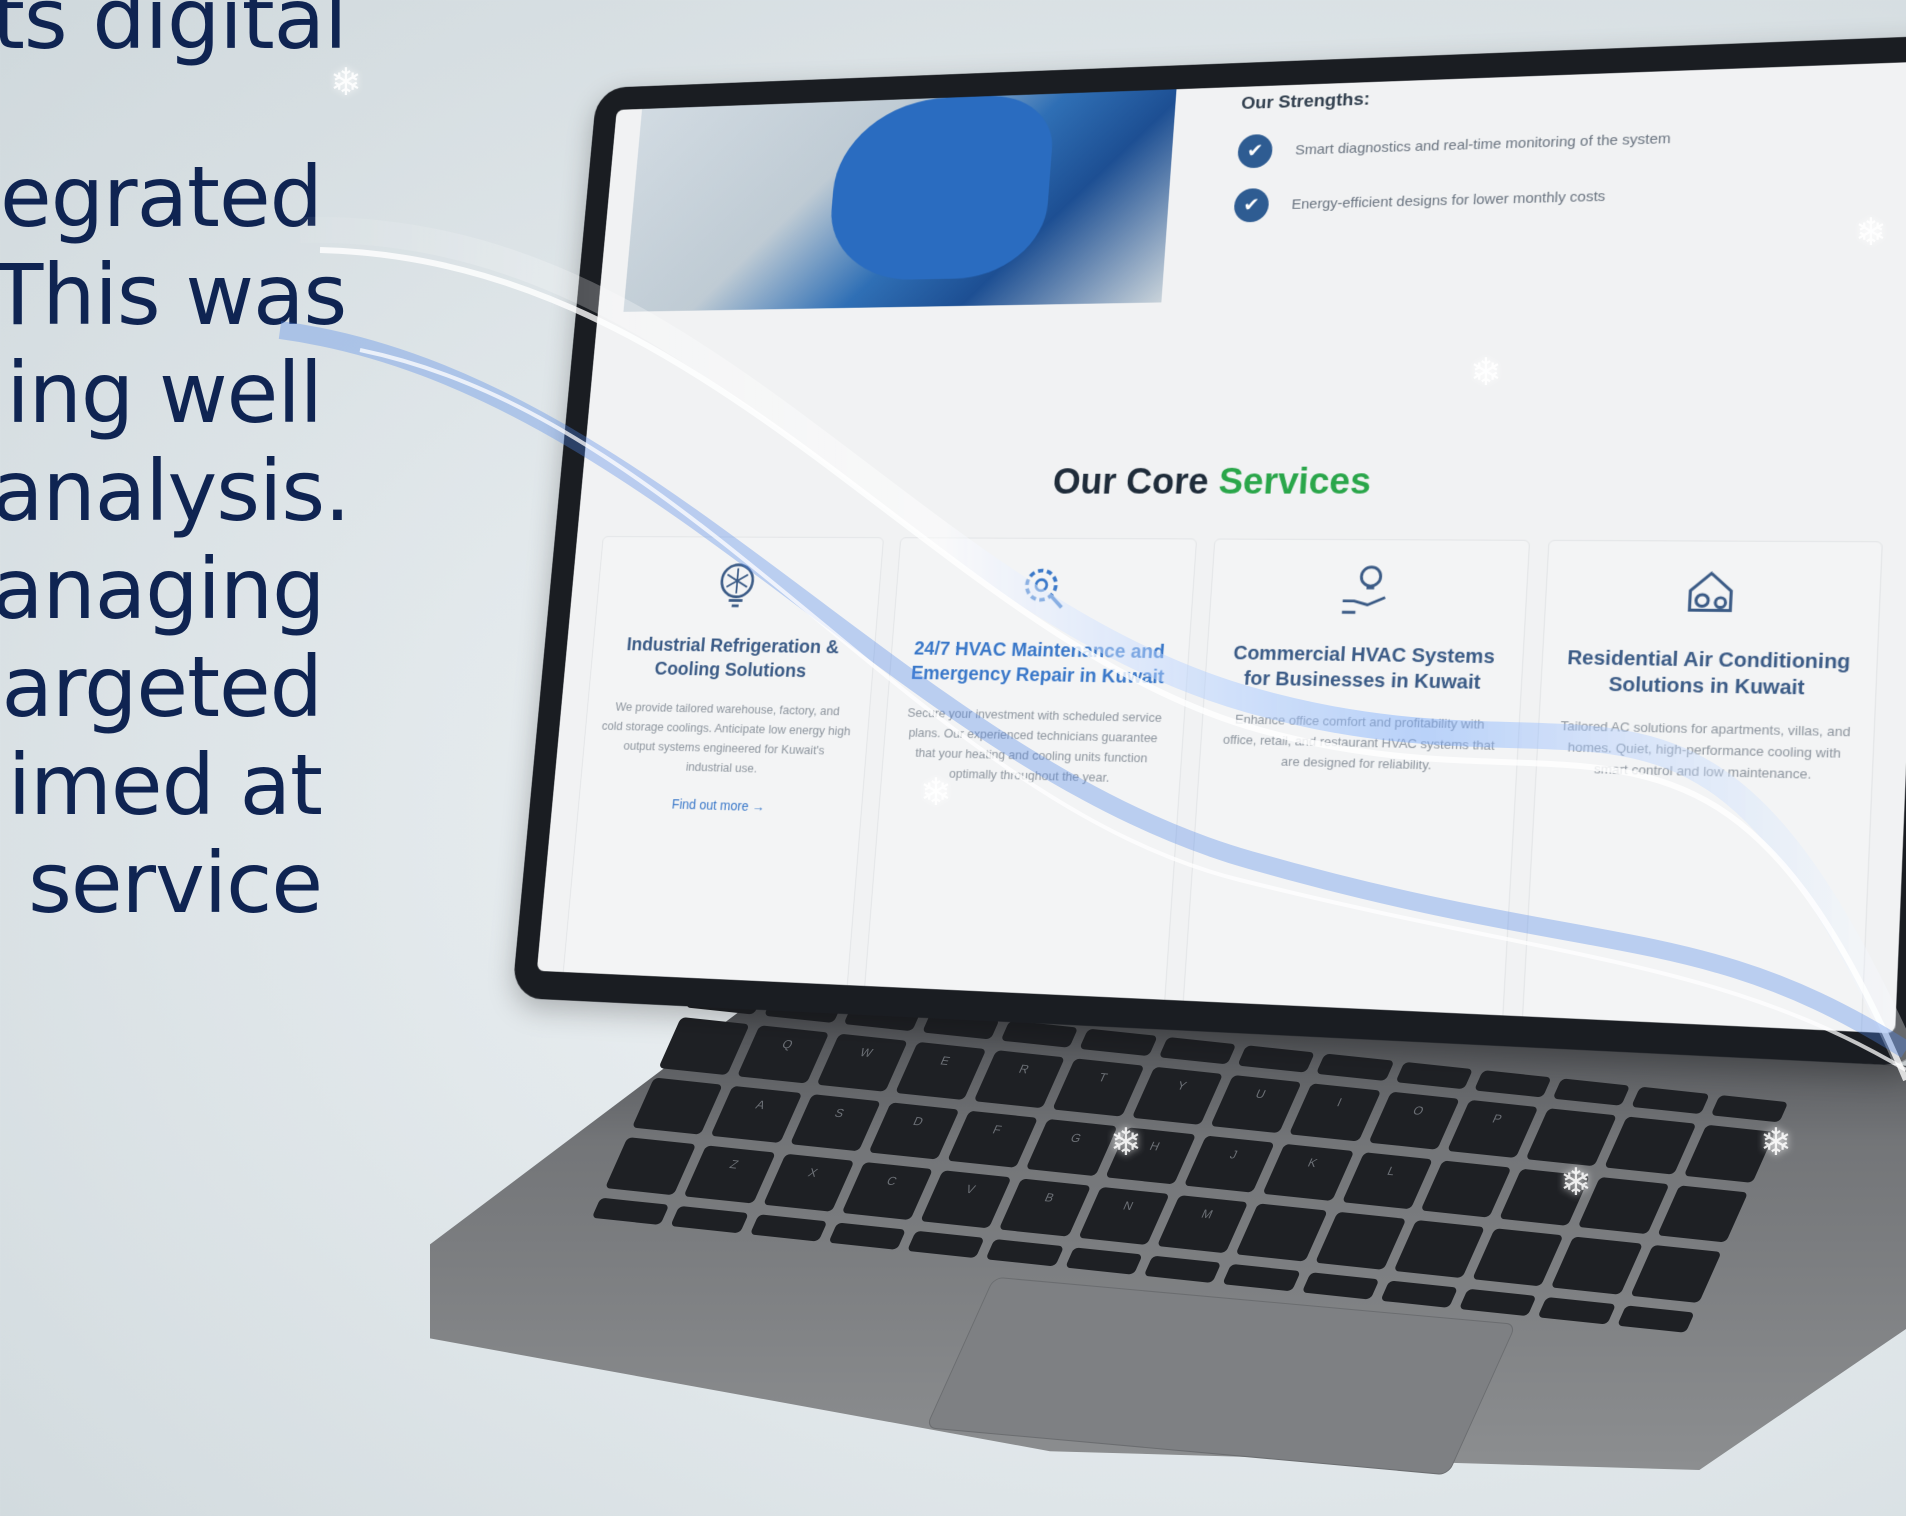 This screenshot has width=1906, height=1516. Describe the element at coordinates (1229, 1164) in the screenshot. I see `keyboard-key: J` at that location.